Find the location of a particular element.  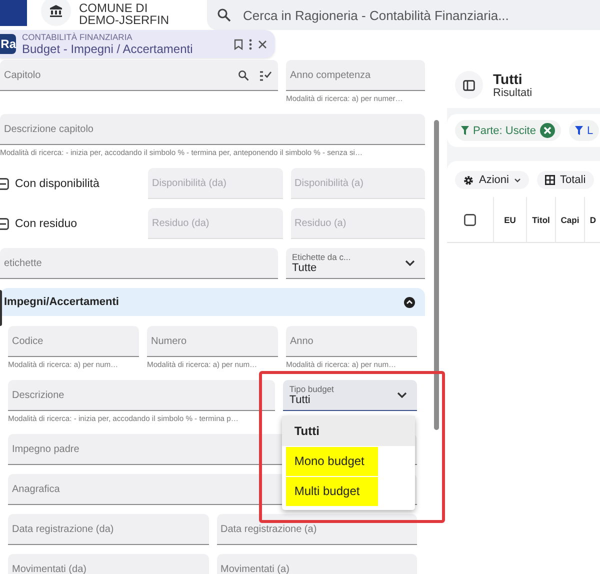

input-field: etichette is located at coordinates (139, 263).